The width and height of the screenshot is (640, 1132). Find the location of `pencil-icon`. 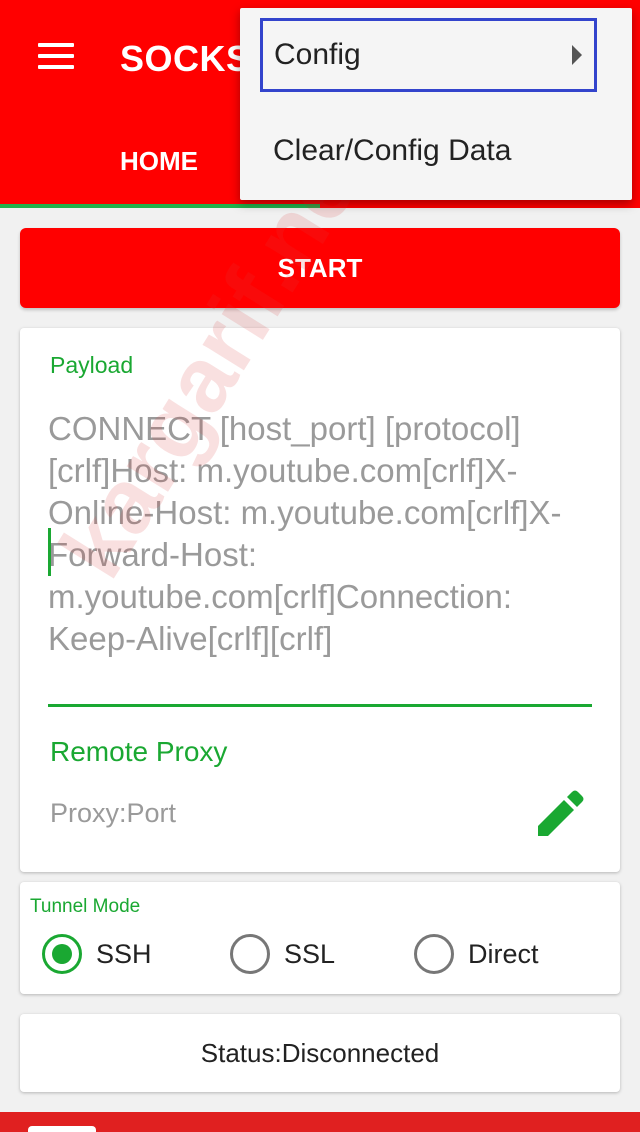

pencil-icon is located at coordinates (560, 814).